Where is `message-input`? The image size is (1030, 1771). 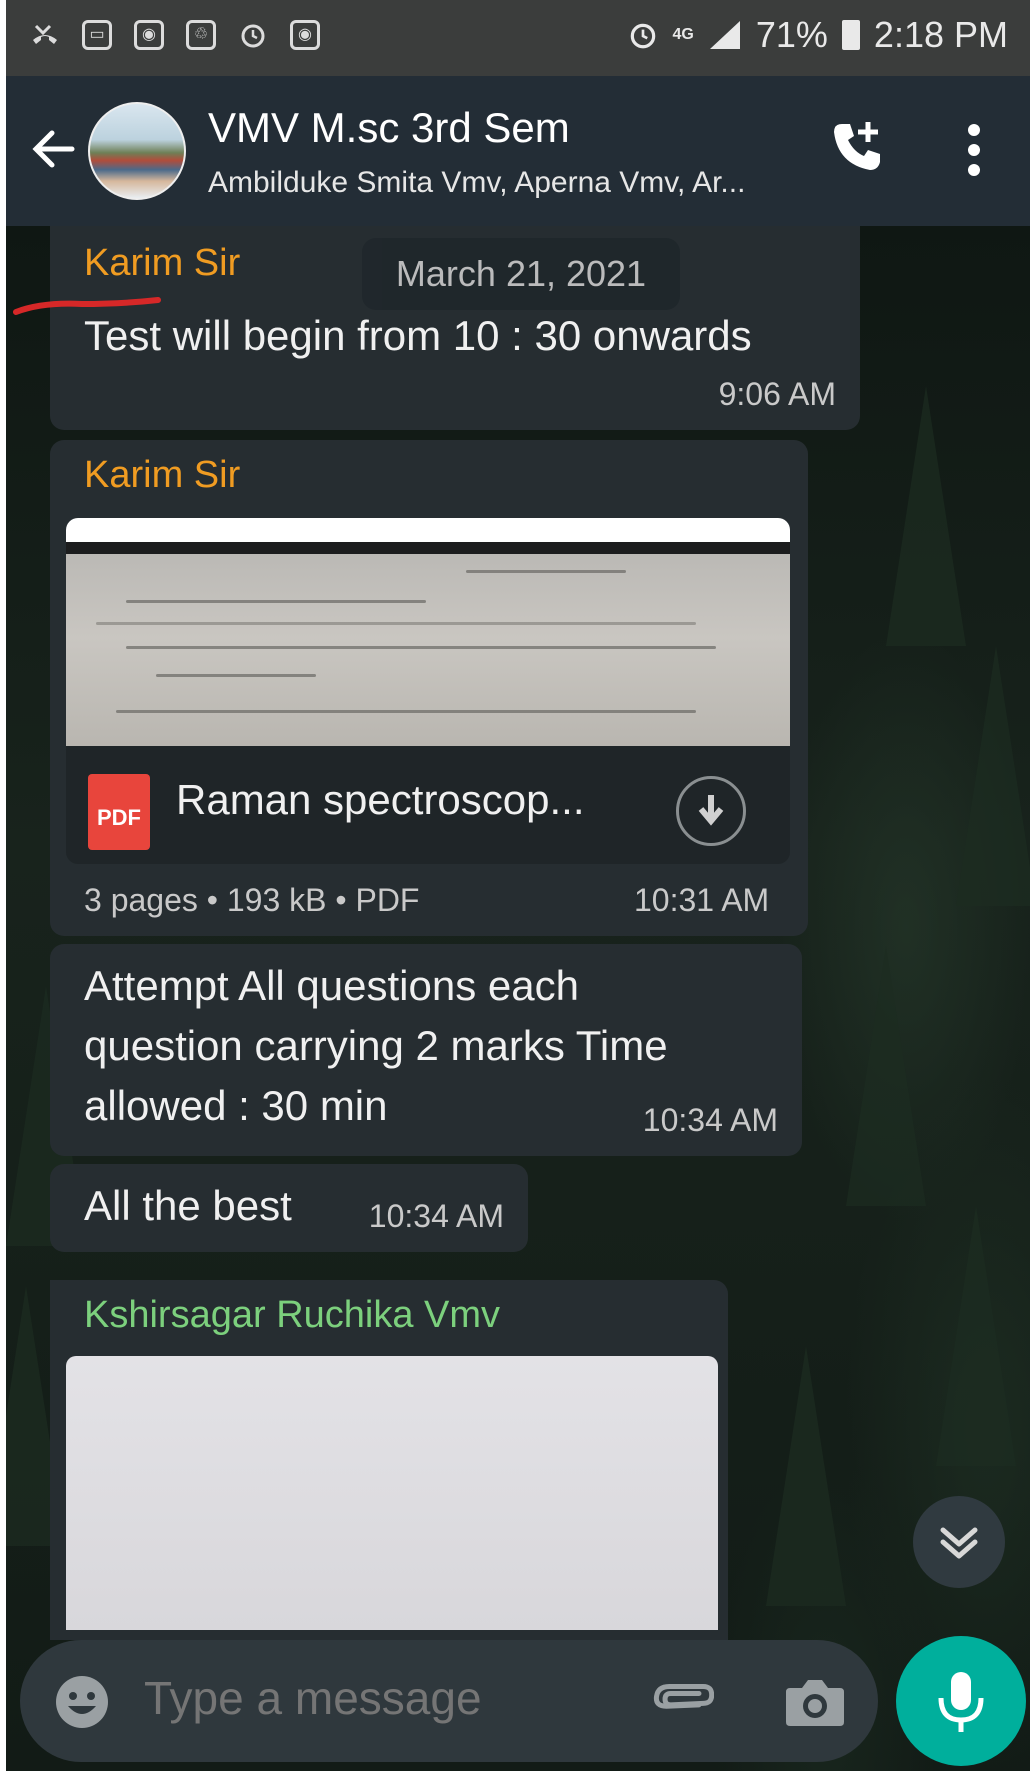 message-input is located at coordinates (354, 1698).